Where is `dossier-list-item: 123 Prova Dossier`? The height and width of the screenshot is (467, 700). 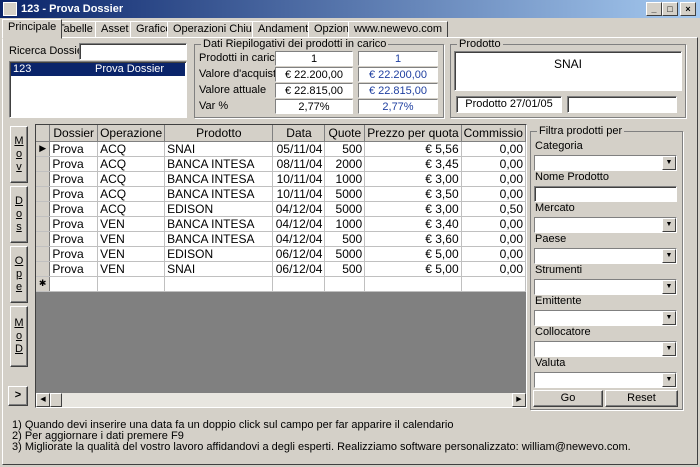 dossier-list-item: 123 Prova Dossier is located at coordinates (98, 69).